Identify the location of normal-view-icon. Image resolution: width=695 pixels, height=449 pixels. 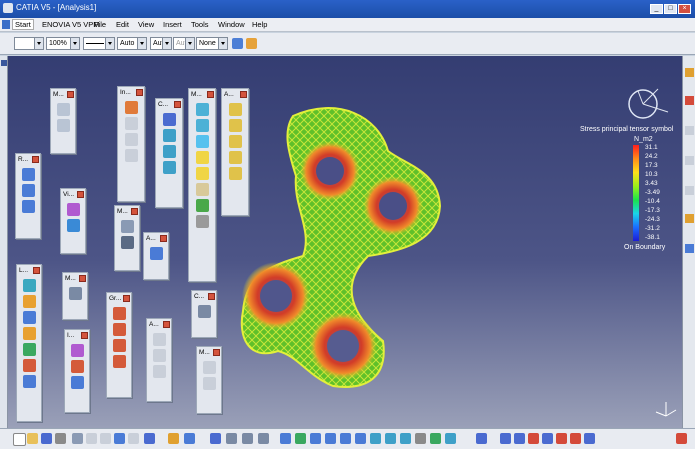
(375, 438).